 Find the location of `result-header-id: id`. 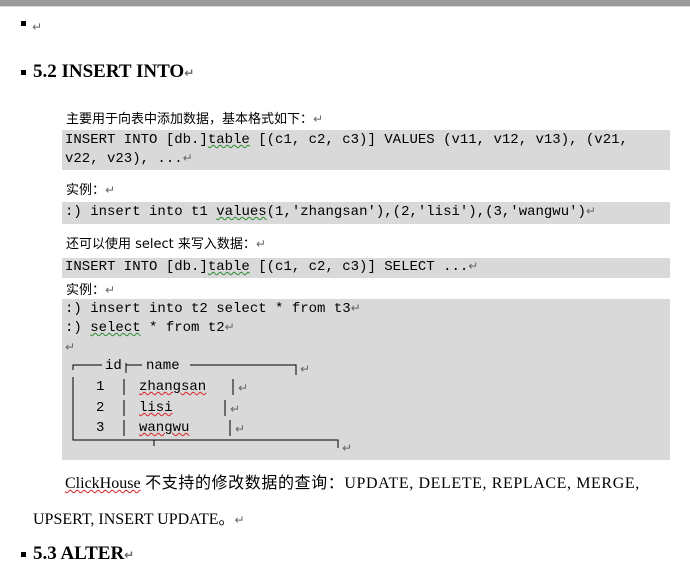

result-header-id: id is located at coordinates (113, 366).